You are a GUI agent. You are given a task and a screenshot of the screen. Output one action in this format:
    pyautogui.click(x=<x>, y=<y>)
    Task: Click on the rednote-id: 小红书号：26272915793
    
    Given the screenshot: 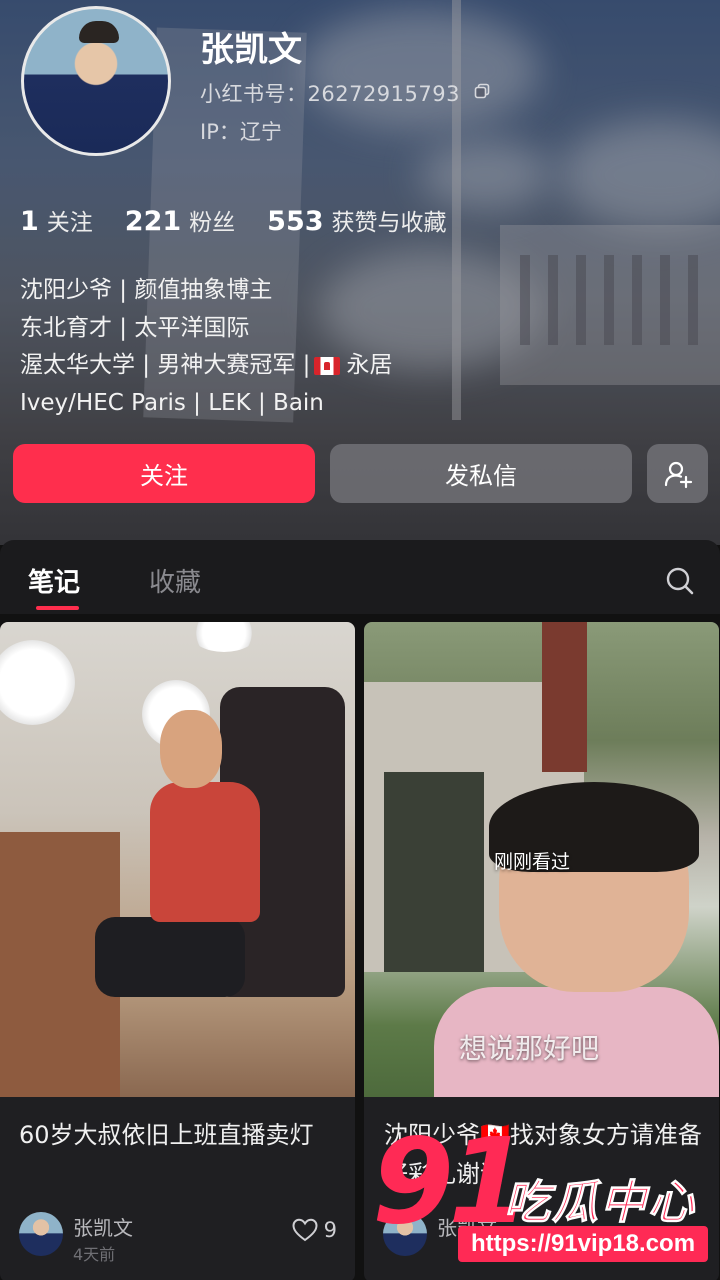 What is the action you would take?
    pyautogui.click(x=330, y=94)
    